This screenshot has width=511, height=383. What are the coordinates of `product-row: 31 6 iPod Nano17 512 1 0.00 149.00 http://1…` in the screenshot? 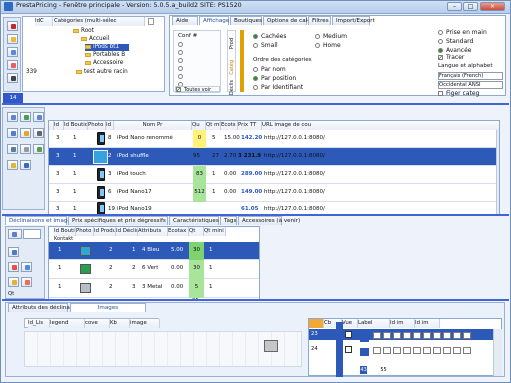 It's located at (274, 193).